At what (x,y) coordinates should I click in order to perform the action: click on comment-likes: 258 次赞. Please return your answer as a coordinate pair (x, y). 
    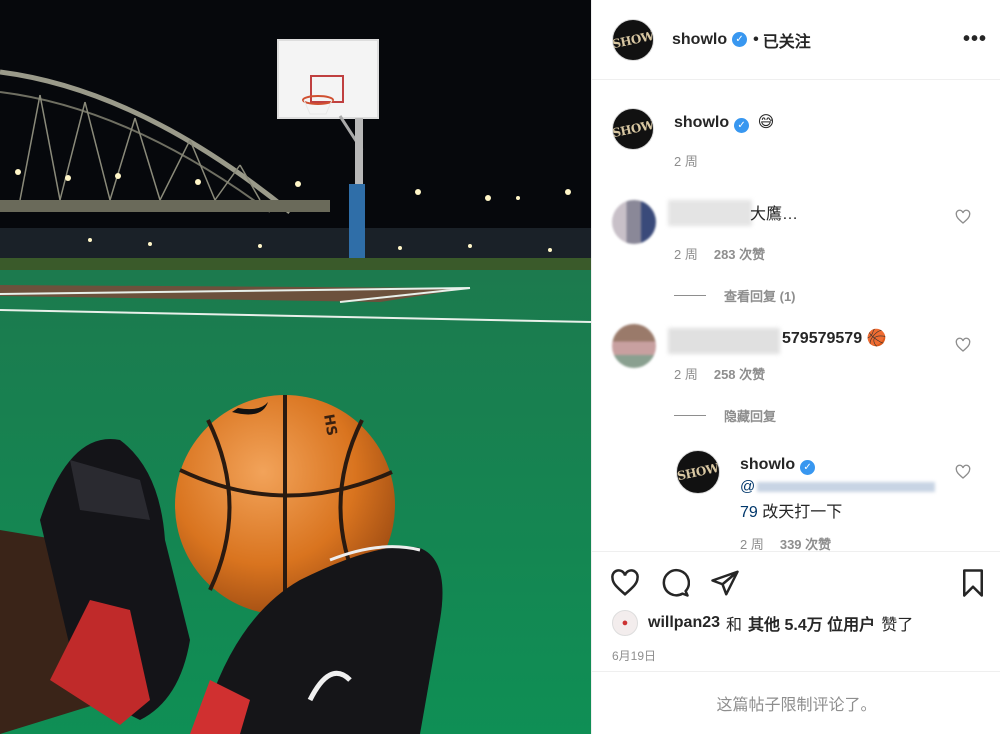
    Looking at the image, I should click on (739, 374).